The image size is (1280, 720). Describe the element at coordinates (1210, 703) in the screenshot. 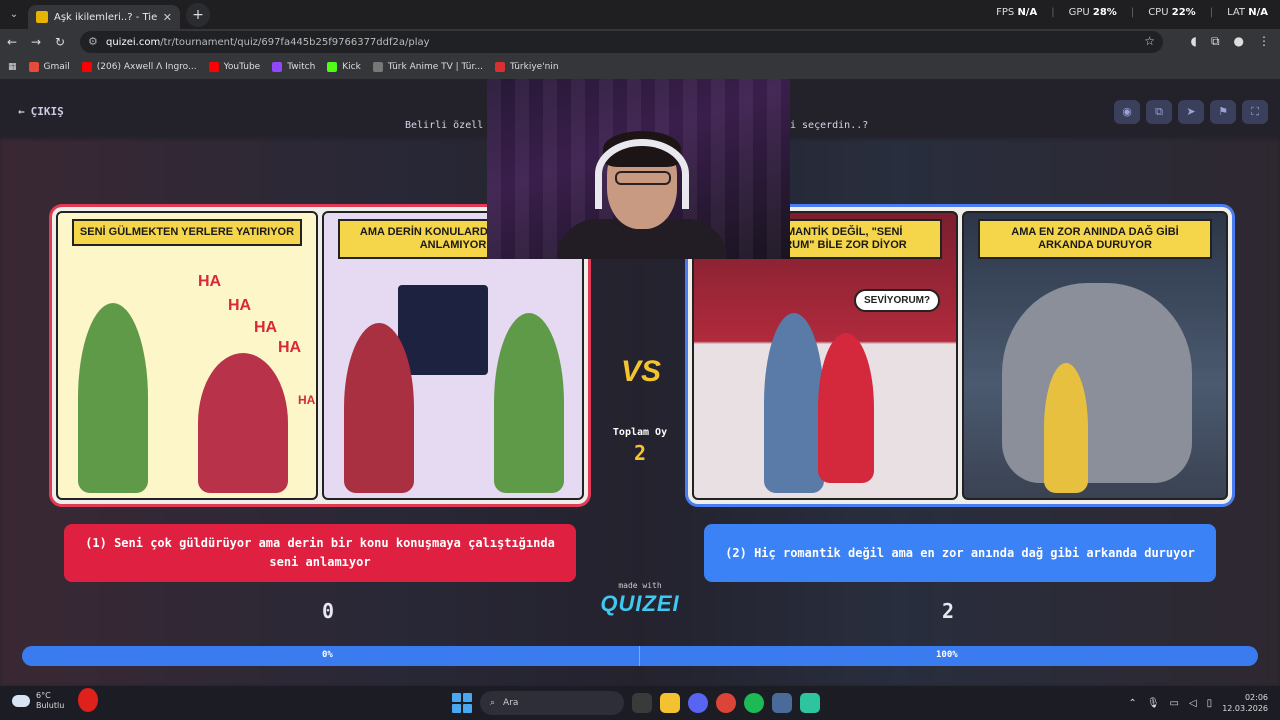

I see `battery-icon: ▯` at that location.